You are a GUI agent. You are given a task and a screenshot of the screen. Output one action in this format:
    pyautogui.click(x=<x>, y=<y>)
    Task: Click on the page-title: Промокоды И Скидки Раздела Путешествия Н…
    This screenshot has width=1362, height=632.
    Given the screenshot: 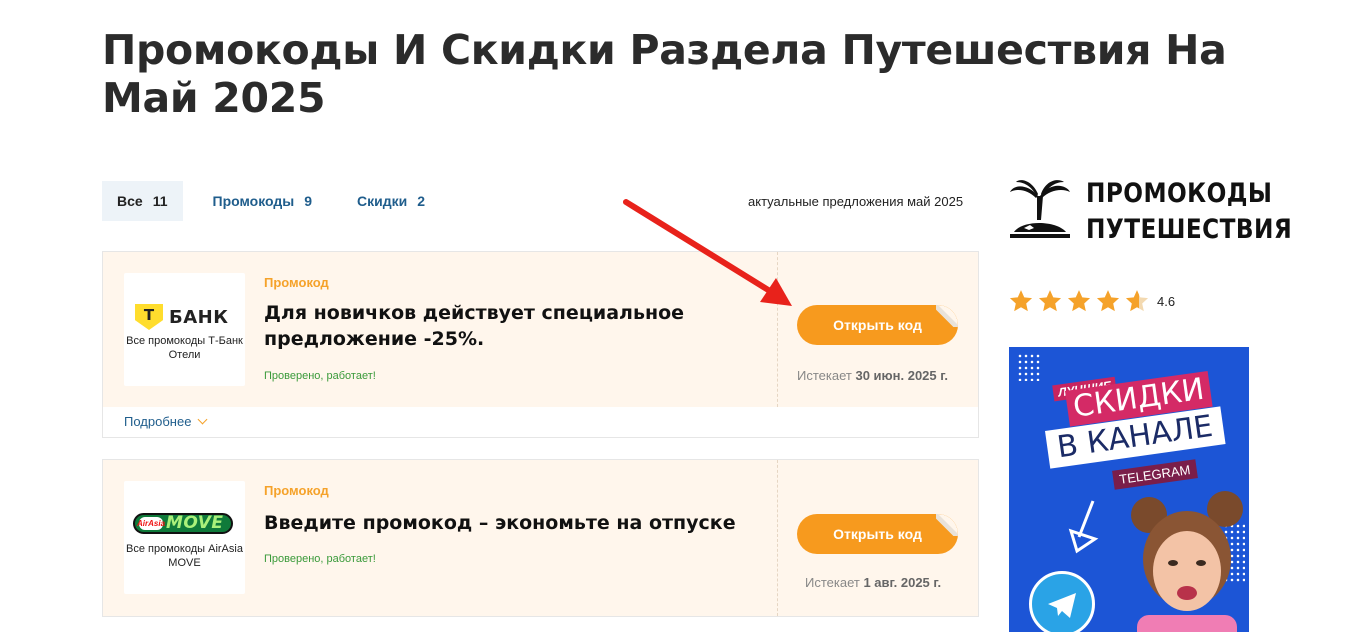 What is the action you would take?
    pyautogui.click(x=664, y=74)
    